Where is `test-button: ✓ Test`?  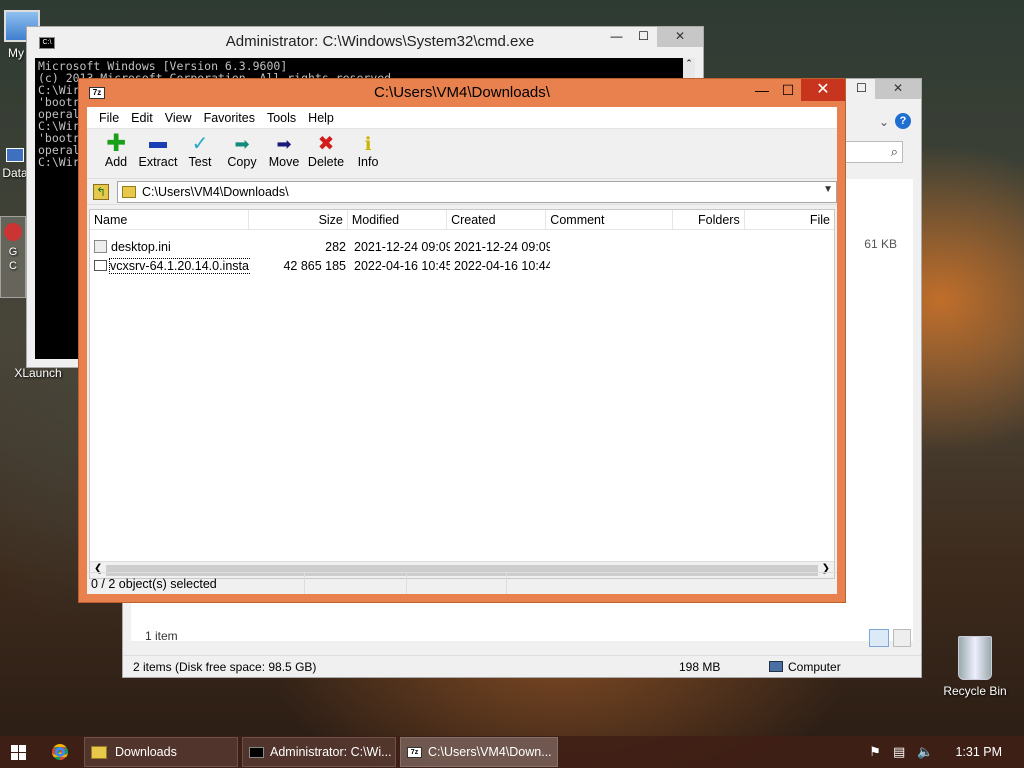 test-button: ✓ Test is located at coordinates (200, 153).